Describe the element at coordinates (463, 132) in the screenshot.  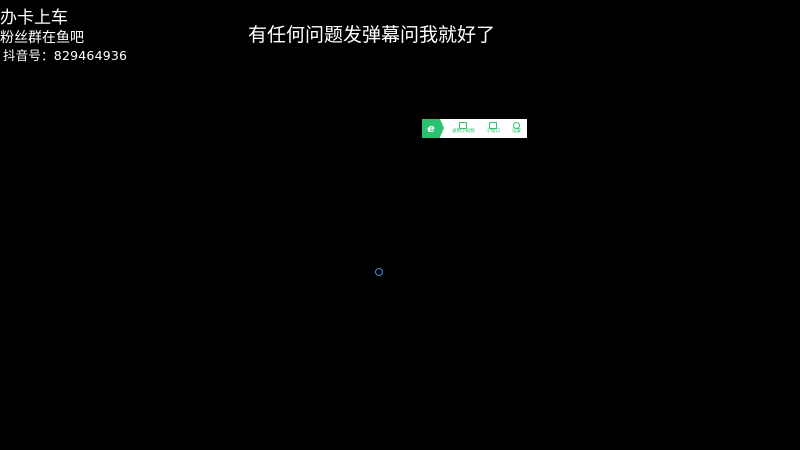
I see `record-video-label: 录制小视频` at that location.